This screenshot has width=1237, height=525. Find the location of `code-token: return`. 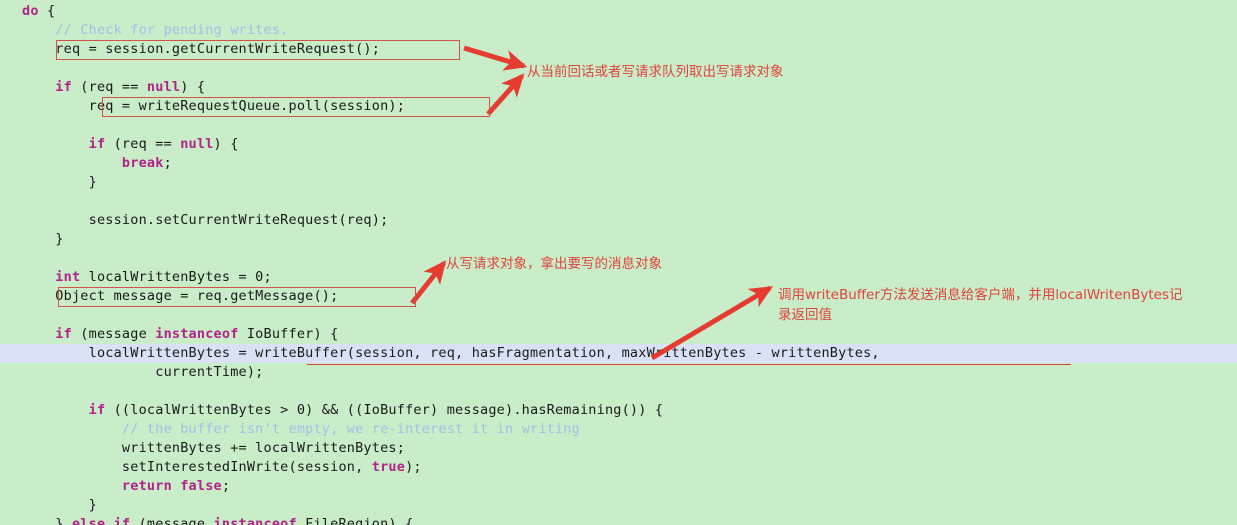

code-token: return is located at coordinates (97, 486).